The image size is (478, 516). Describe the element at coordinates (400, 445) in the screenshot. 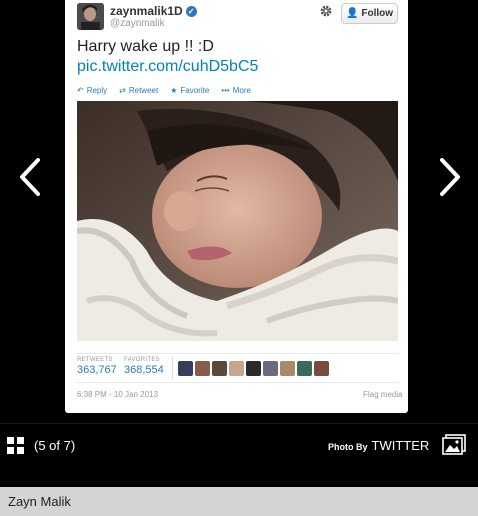

I see `photo-credit-source: TWITTER` at that location.